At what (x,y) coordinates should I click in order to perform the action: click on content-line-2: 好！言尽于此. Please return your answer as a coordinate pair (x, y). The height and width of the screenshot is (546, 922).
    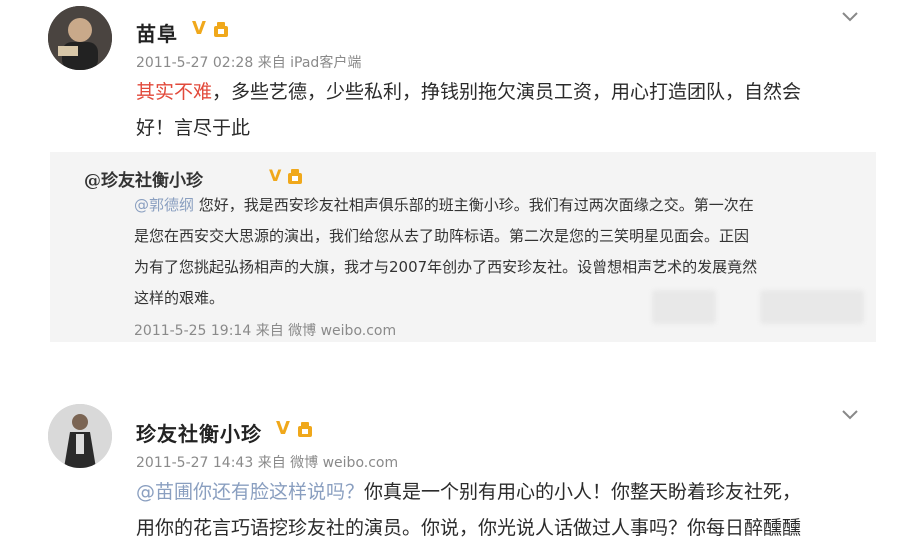
    Looking at the image, I should click on (193, 128).